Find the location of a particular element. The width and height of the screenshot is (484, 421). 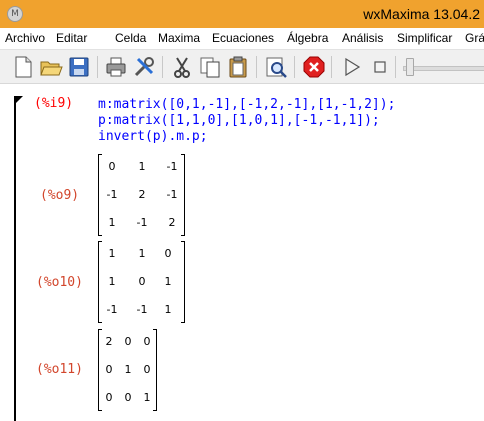

output-label: (%o11) is located at coordinates (59, 369).